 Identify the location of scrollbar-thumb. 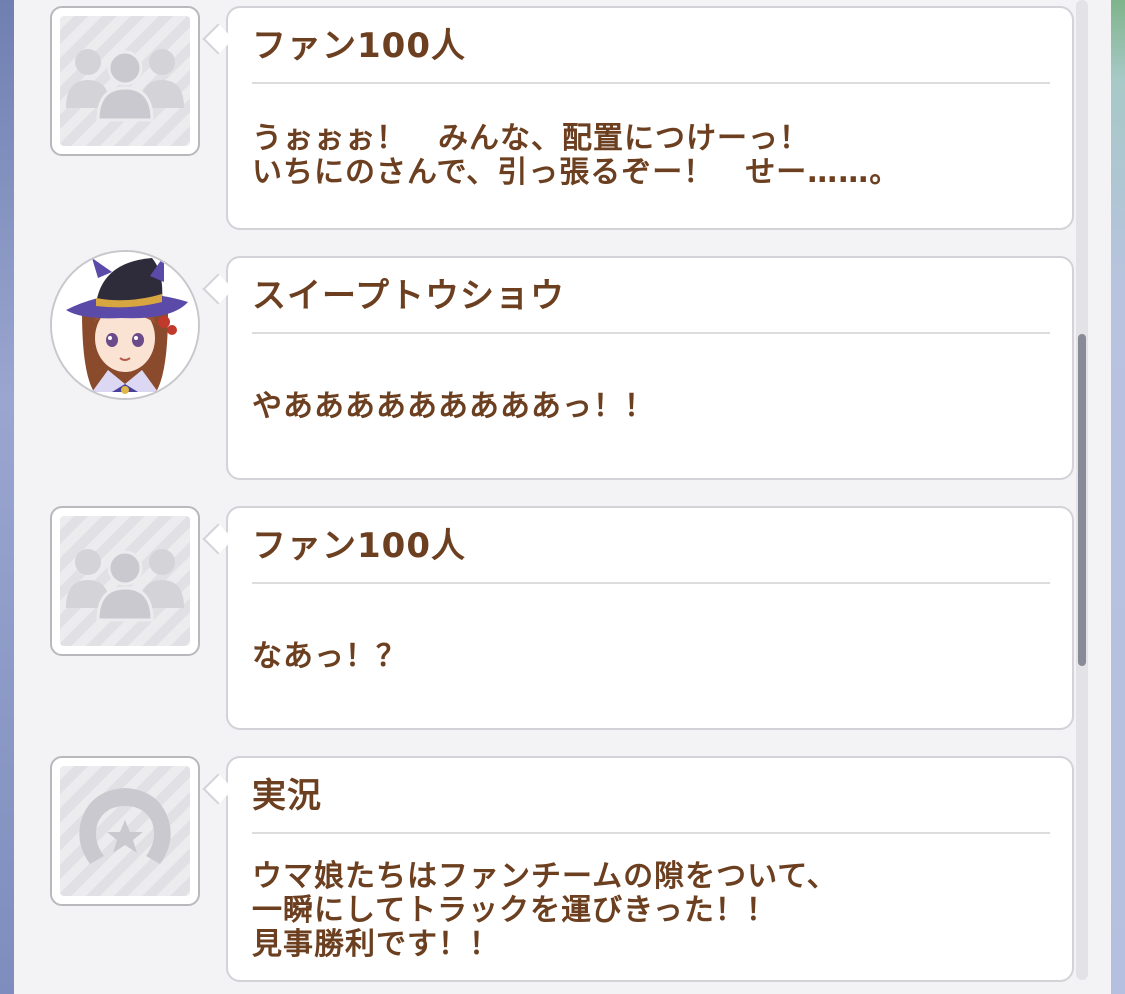
(1082, 500).